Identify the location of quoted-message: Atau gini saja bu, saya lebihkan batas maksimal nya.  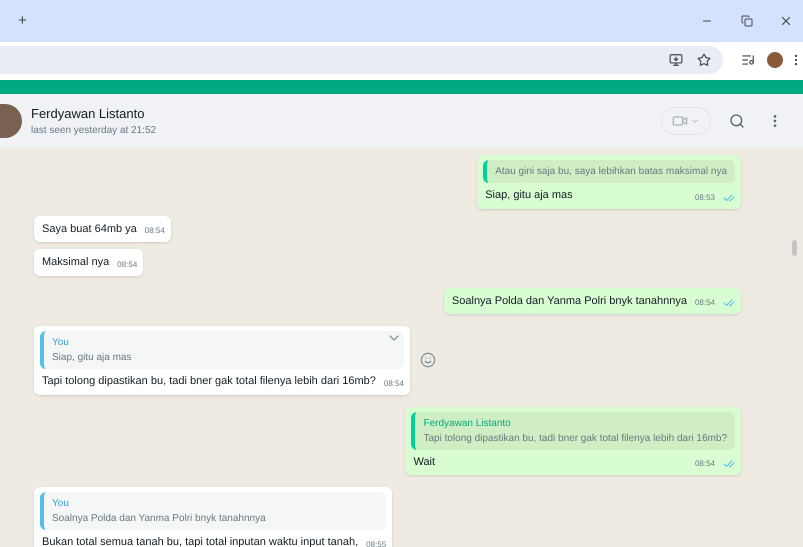
(609, 171).